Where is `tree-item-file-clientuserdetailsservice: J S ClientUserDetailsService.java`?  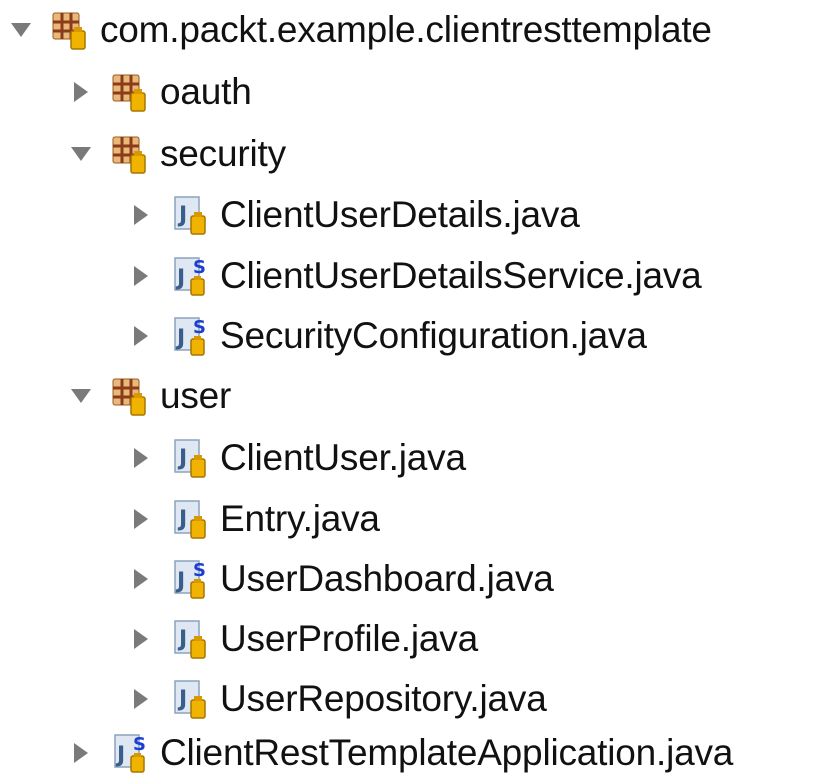 tree-item-file-clientuserdetailsservice: J S ClientUserDetailsService.java is located at coordinates (415, 276).